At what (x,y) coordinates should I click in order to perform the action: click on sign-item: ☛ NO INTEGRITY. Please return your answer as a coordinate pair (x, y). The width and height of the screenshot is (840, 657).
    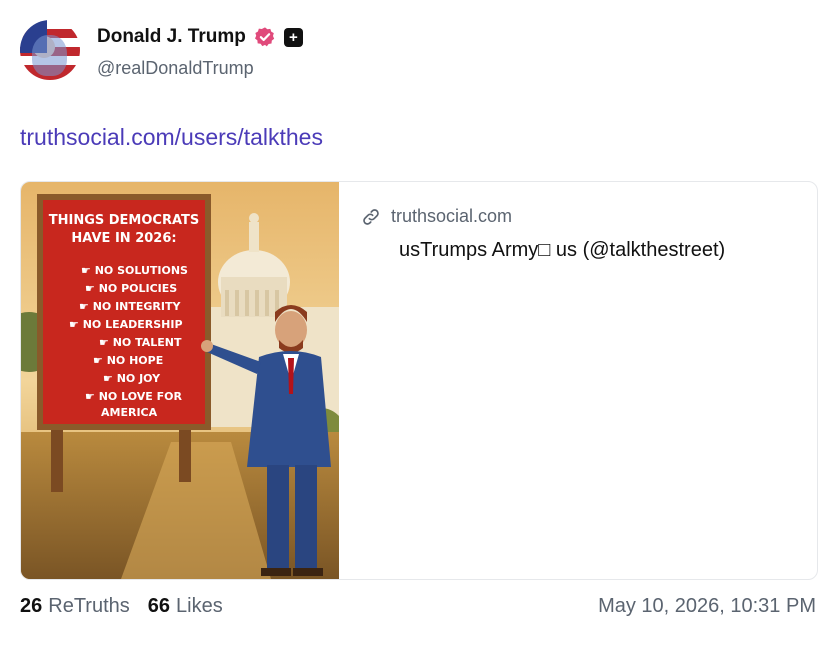
    Looking at the image, I should click on (130, 306).